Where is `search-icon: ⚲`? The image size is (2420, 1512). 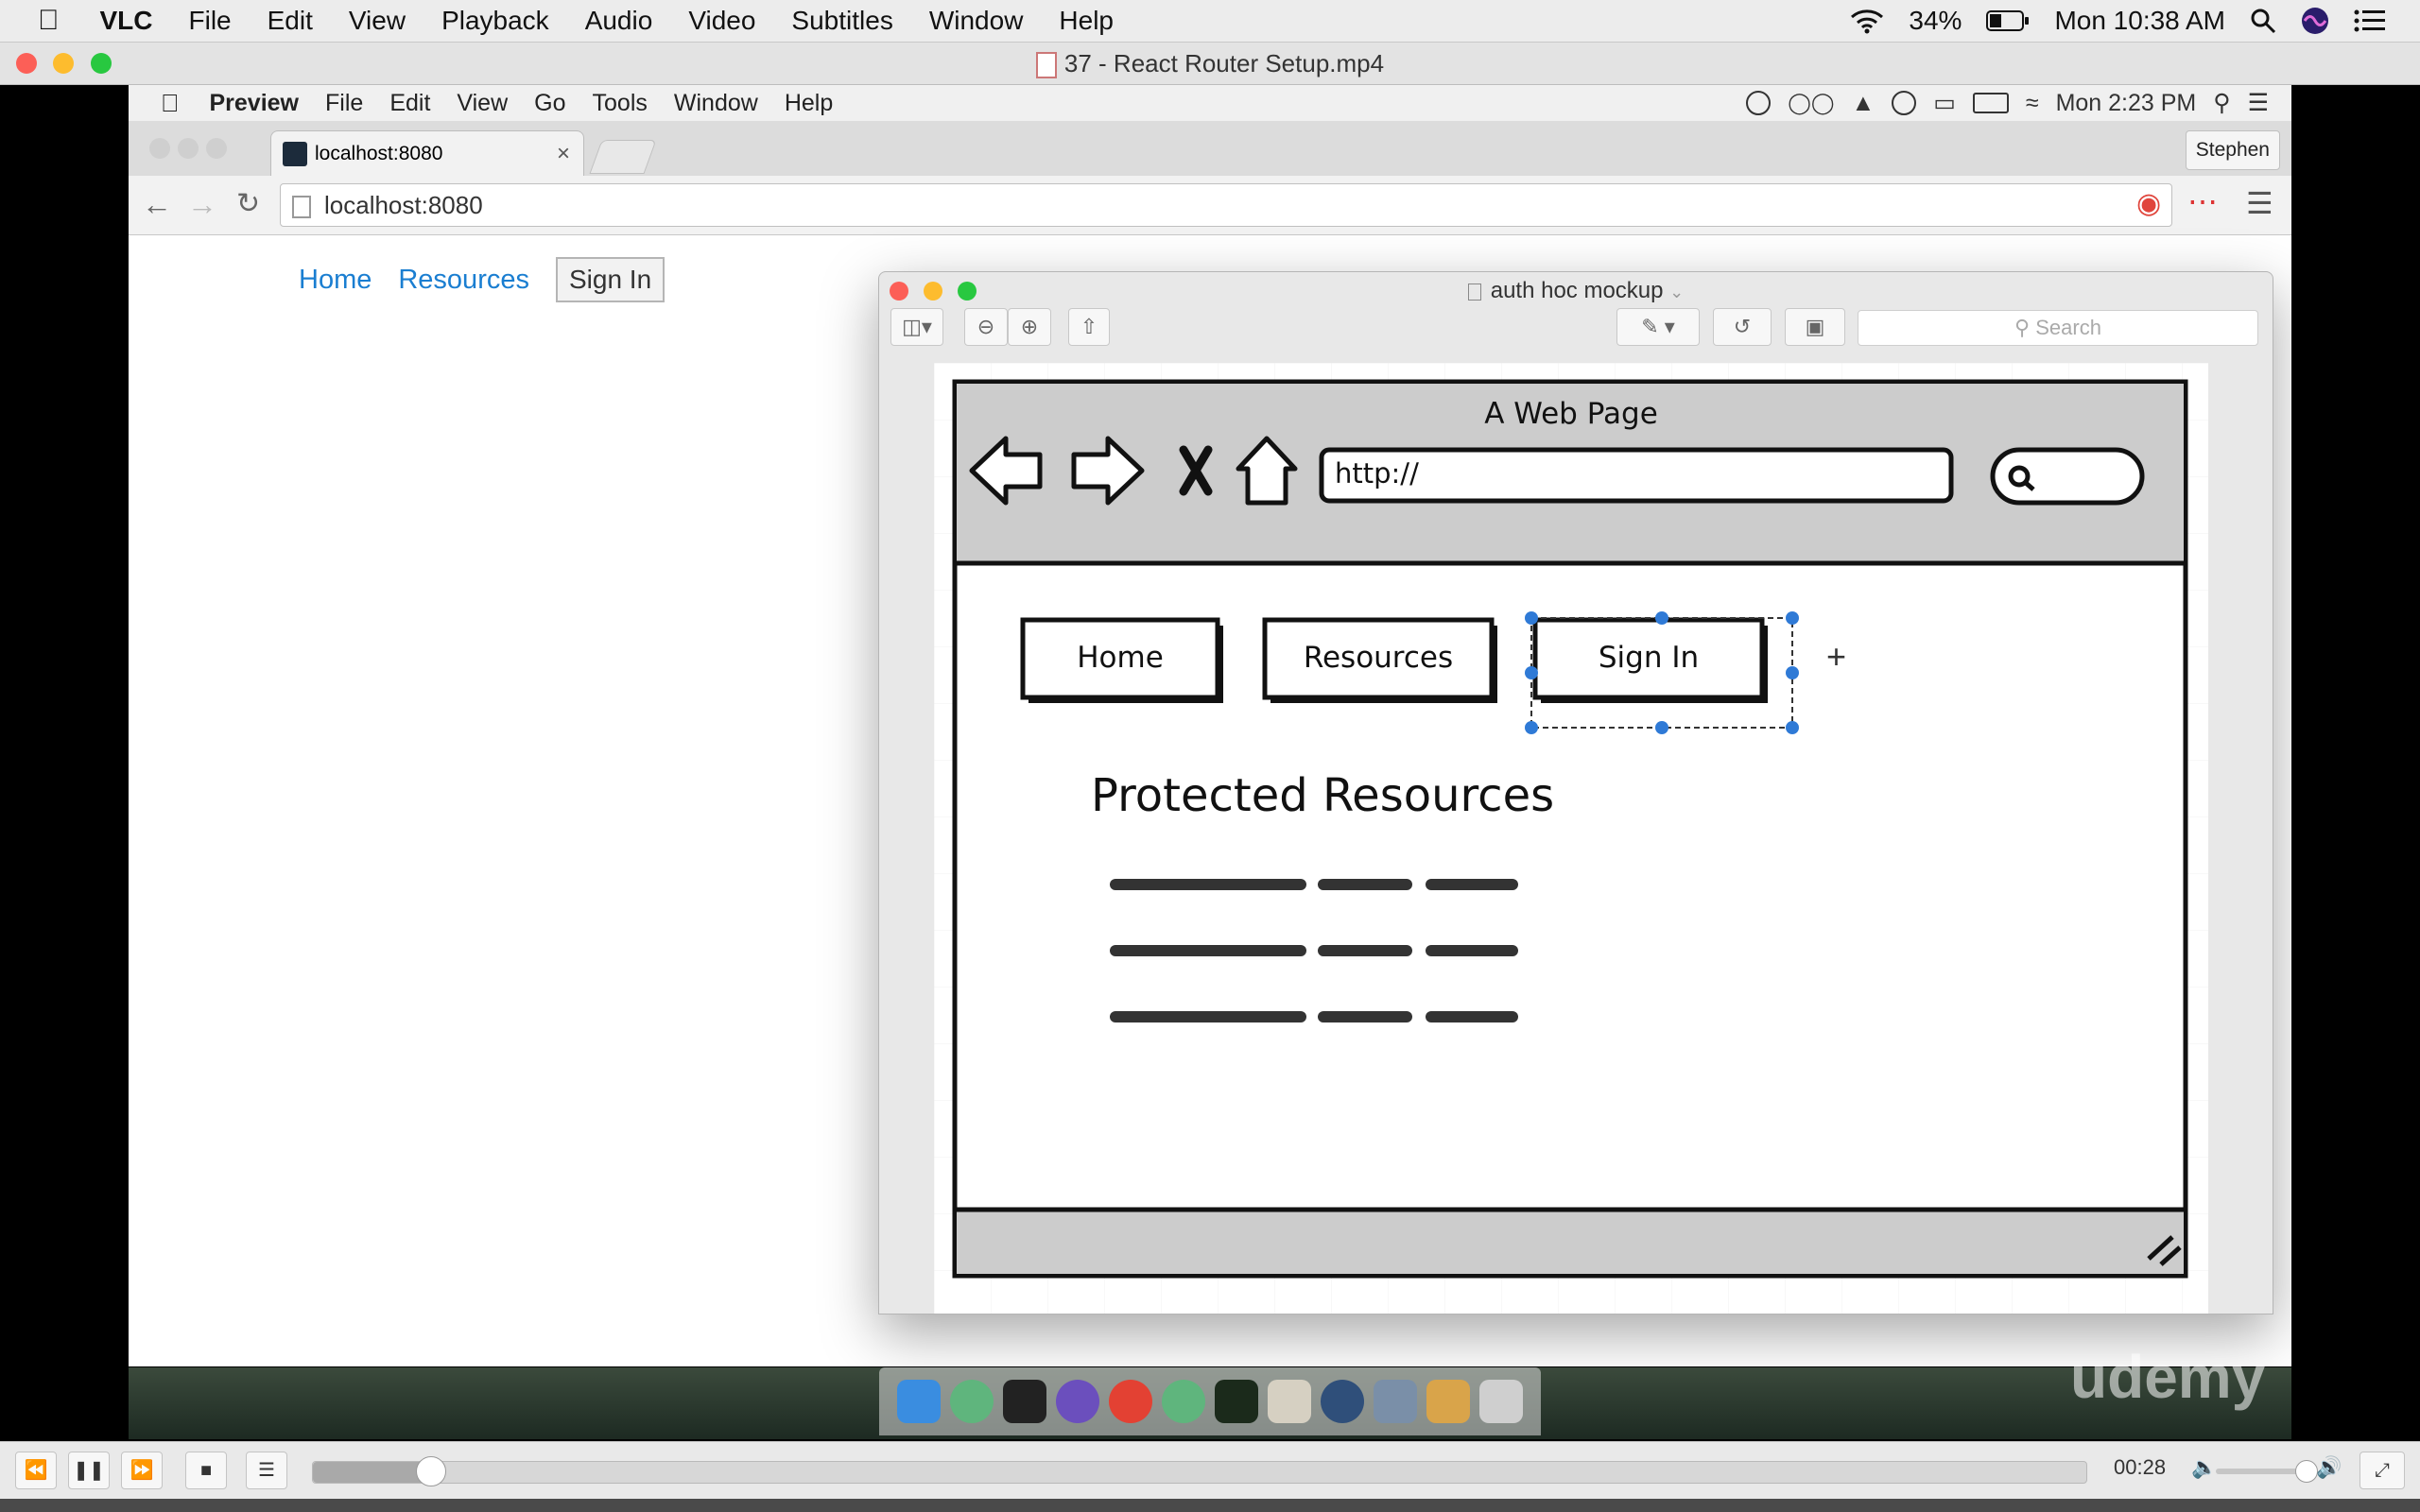
search-icon: ⚲ is located at coordinates (2222, 103).